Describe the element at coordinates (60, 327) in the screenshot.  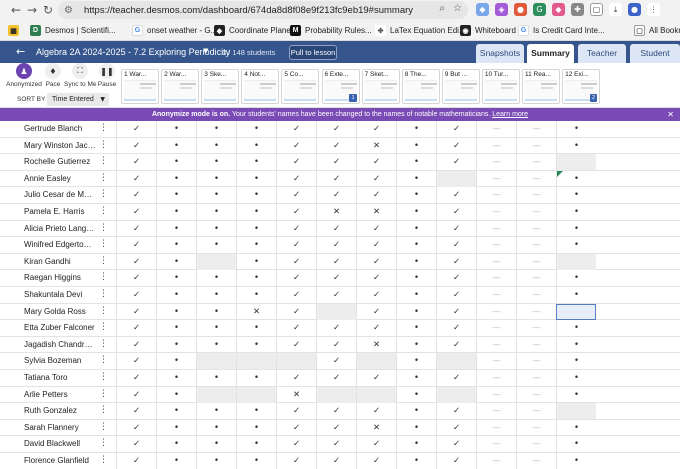
I see `student-name: Etta Zuber Falconer` at that location.